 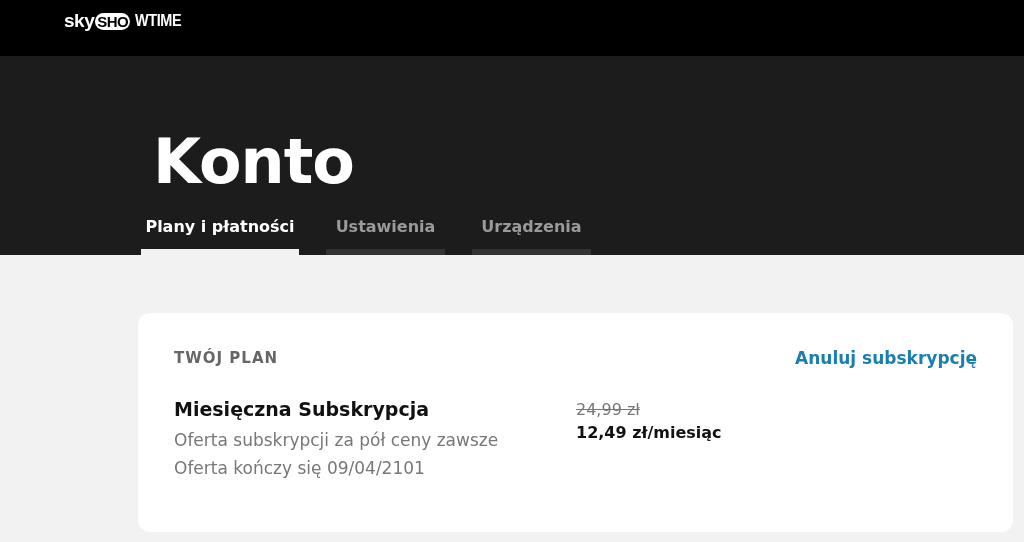 I want to click on offer-detail: Oferta subskrypcji za pół ceny zawsze, so click(x=337, y=440).